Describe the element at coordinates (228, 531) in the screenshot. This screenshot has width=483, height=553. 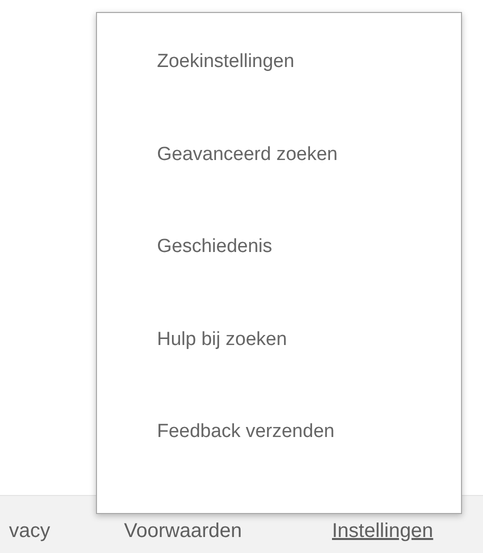
I see `footer-link: Voorwaarden` at that location.